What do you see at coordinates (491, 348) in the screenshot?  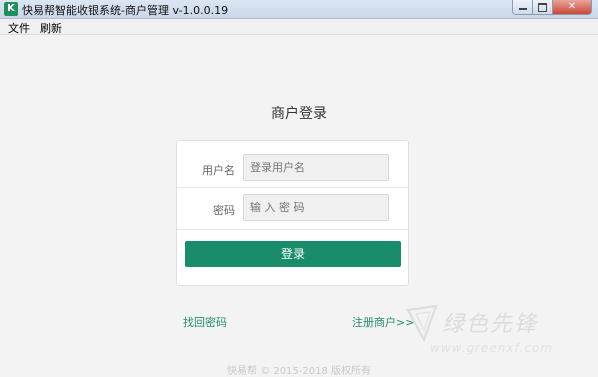 I see `watermark-url: www.greenxf.com` at bounding box center [491, 348].